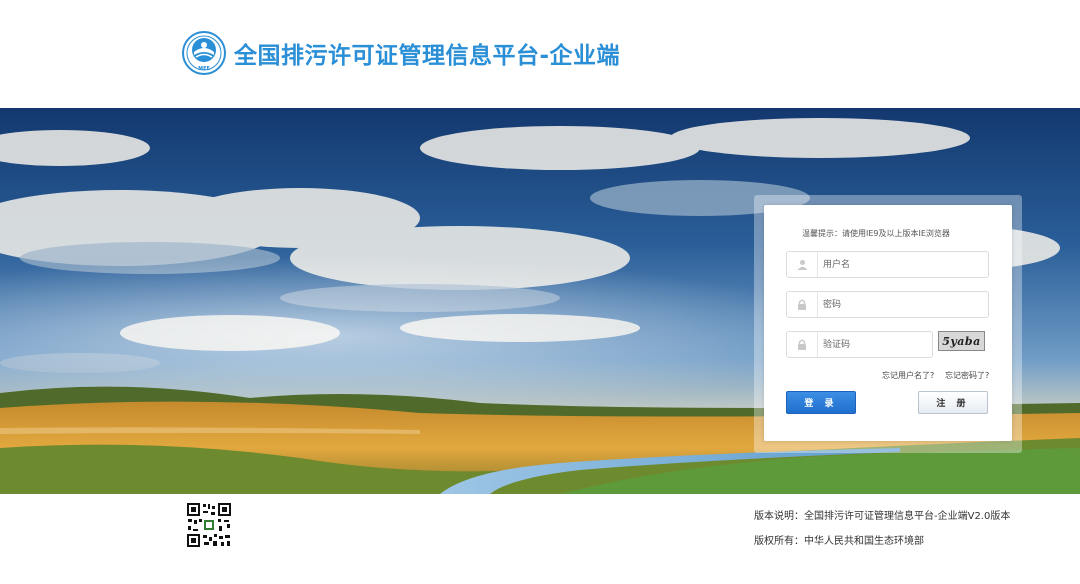 This screenshot has width=1080, height=584. I want to click on username-field, so click(887, 264).